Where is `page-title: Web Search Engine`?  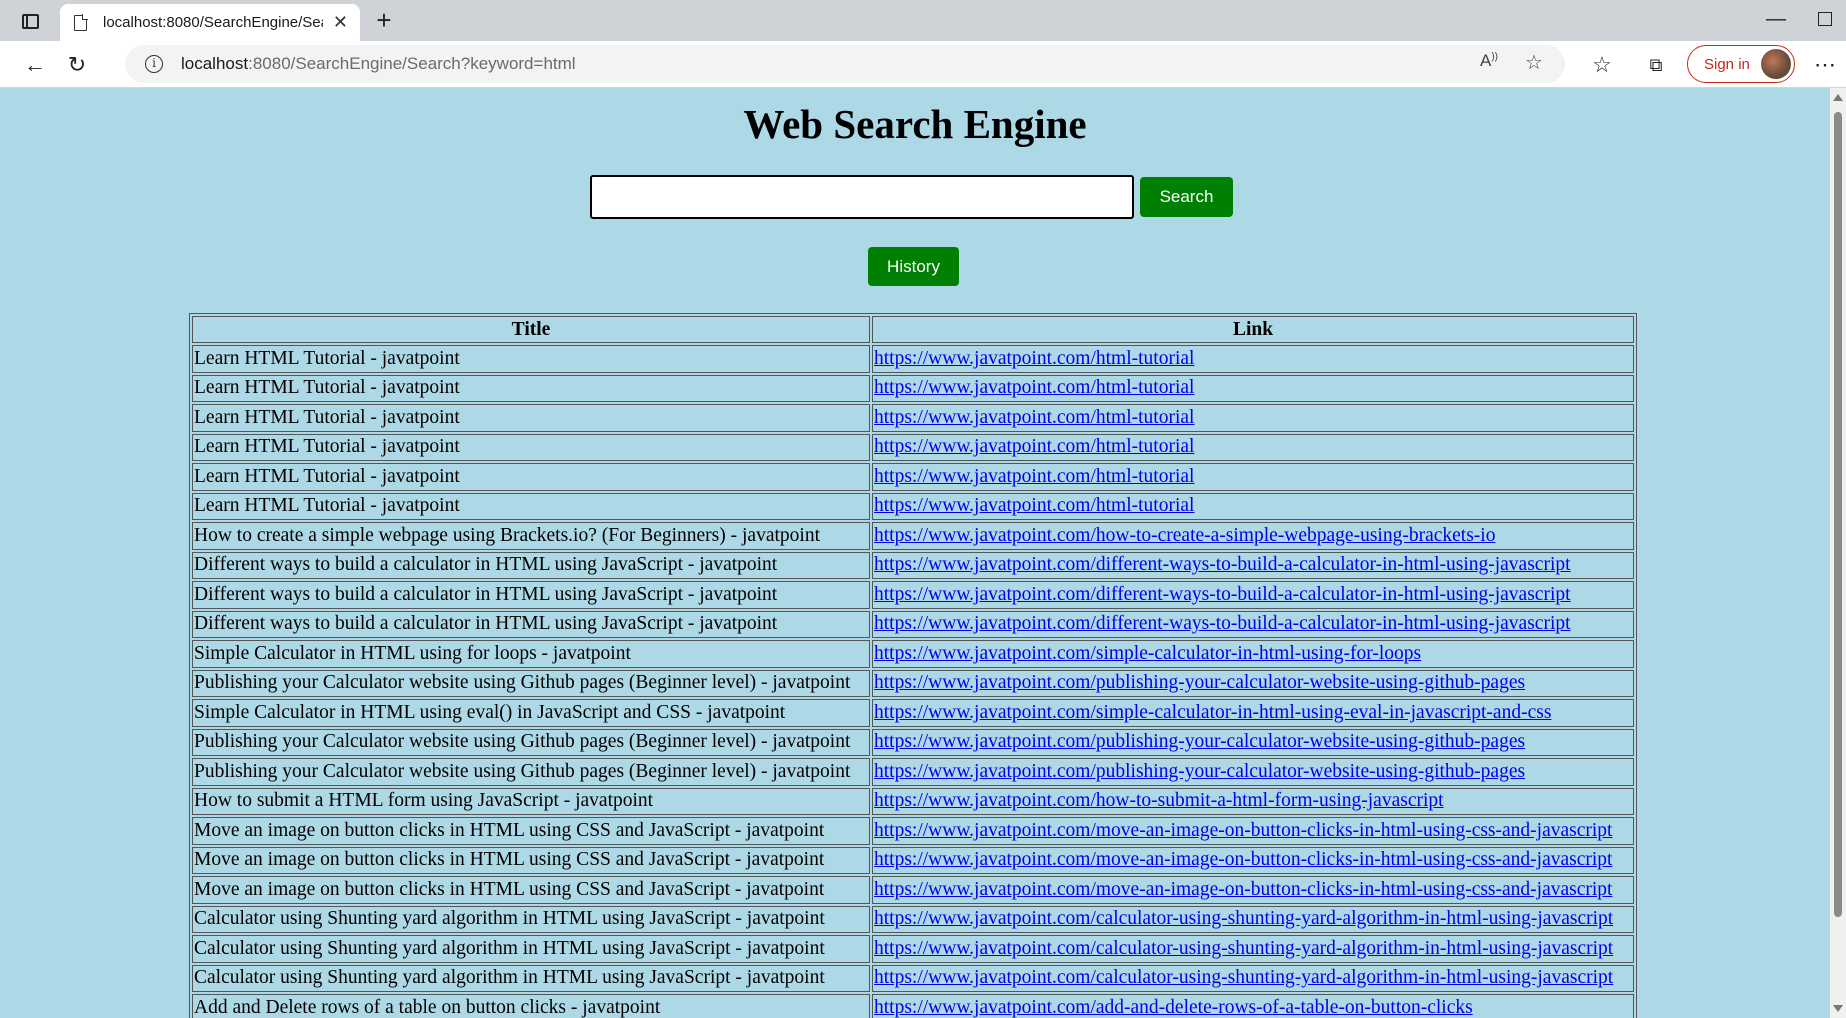
page-title: Web Search Engine is located at coordinates (915, 124).